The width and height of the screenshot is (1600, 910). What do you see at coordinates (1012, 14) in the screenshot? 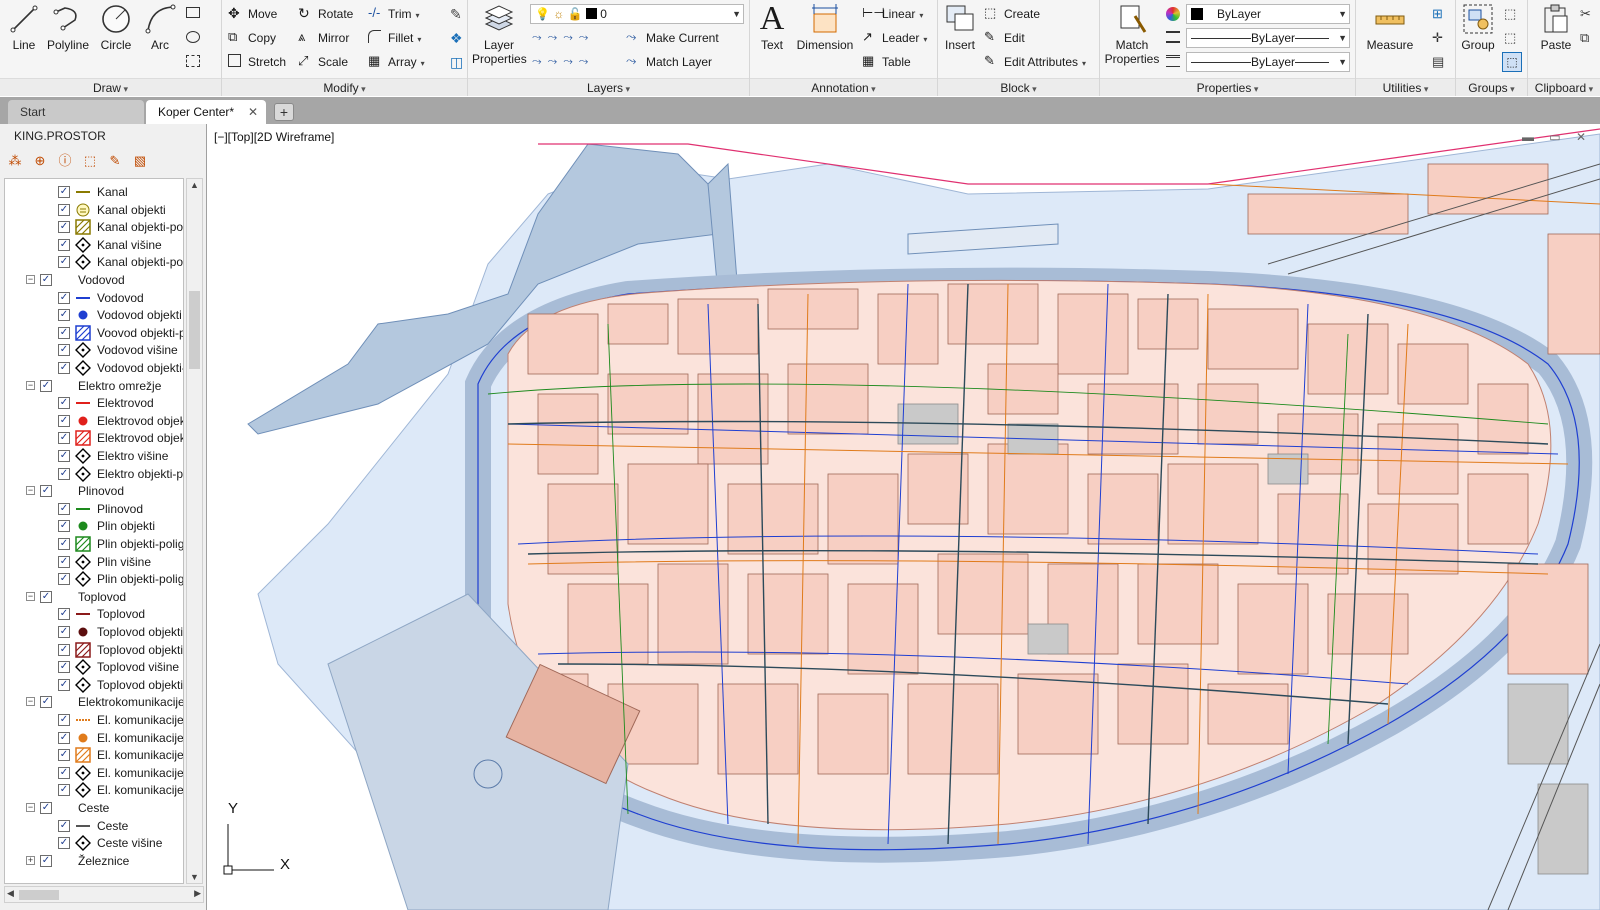
I see `create-block-button: ⬚ Create` at bounding box center [1012, 14].